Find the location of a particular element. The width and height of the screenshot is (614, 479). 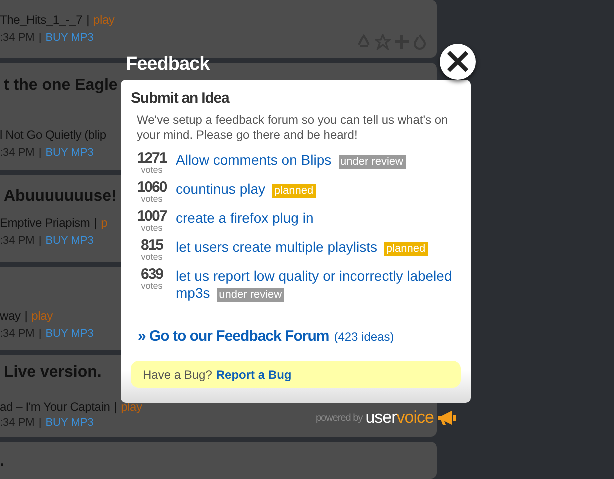

idea-link: create a firefox plug in is located at coordinates (245, 218).